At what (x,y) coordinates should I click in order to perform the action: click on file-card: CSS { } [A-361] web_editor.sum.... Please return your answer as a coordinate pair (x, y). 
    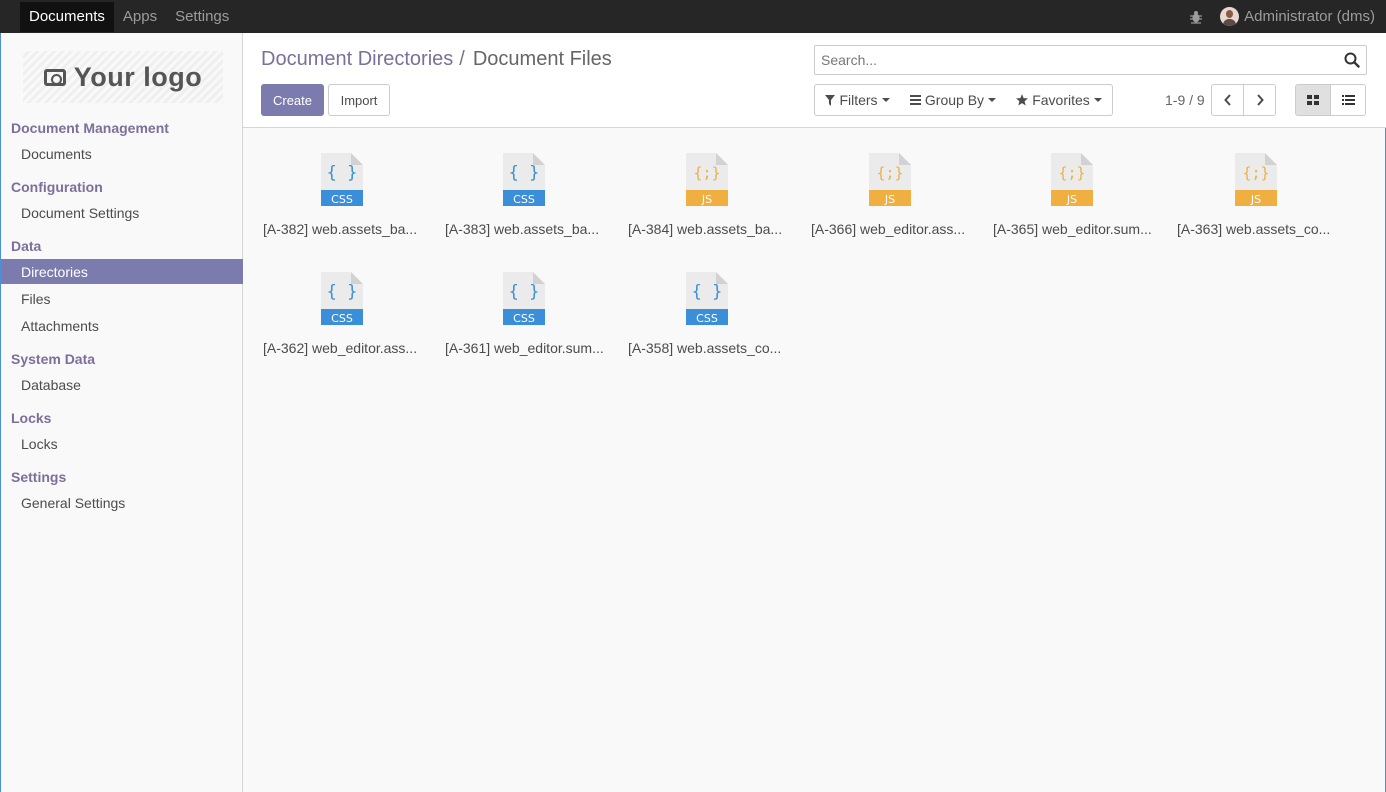
    Looking at the image, I should click on (528, 322).